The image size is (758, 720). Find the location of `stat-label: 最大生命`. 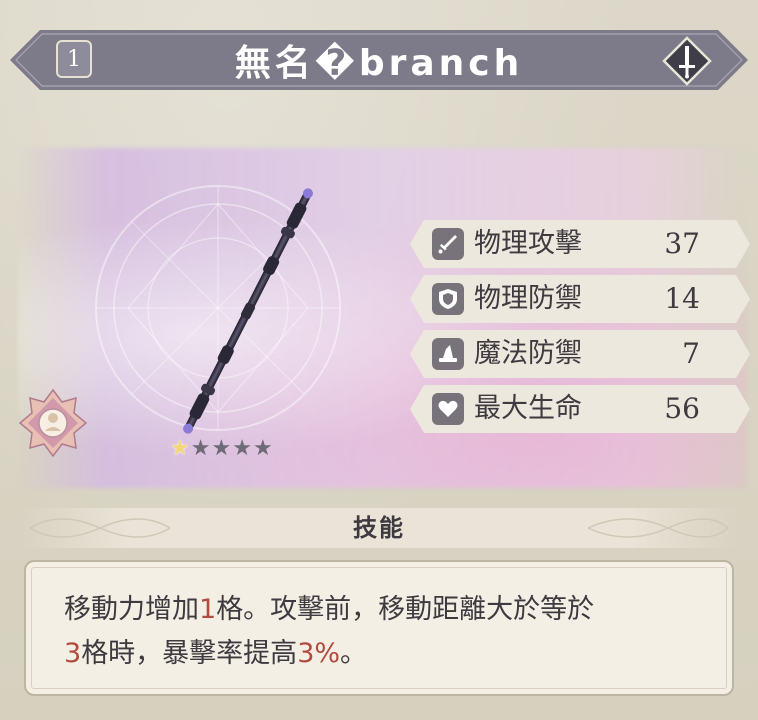

stat-label: 最大生命 is located at coordinates (528, 408).